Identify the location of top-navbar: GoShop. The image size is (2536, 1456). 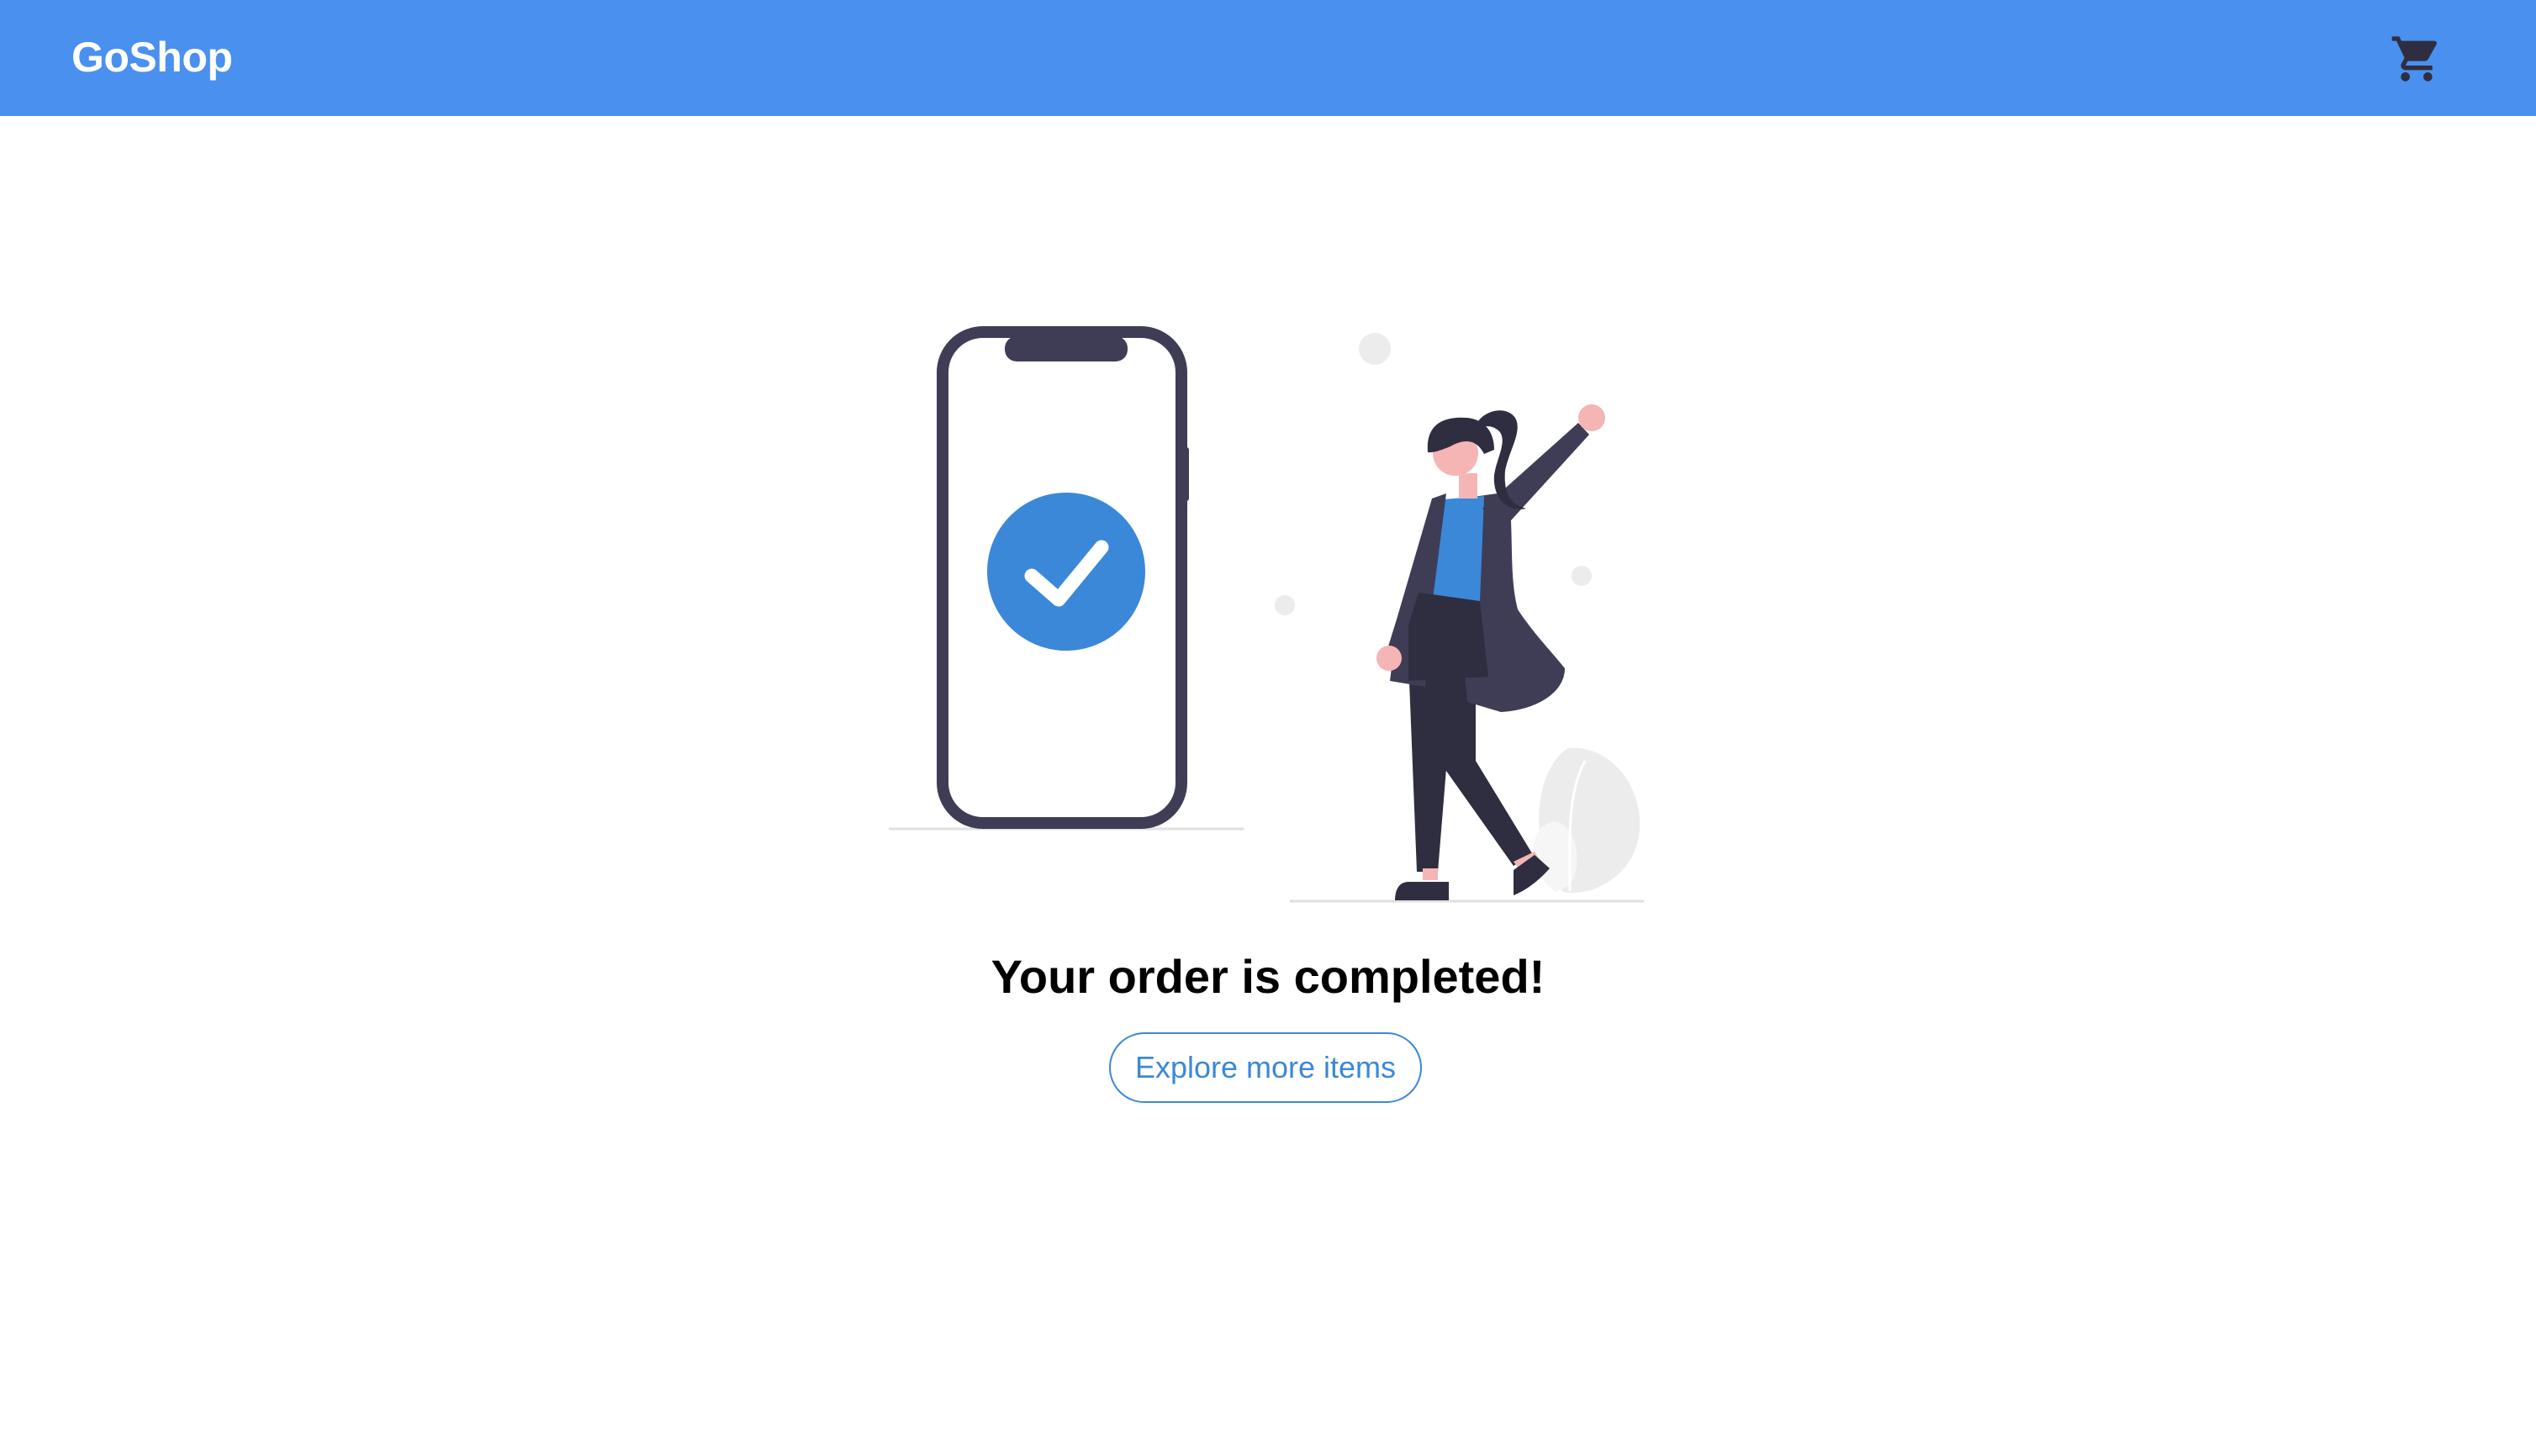
(1268, 58).